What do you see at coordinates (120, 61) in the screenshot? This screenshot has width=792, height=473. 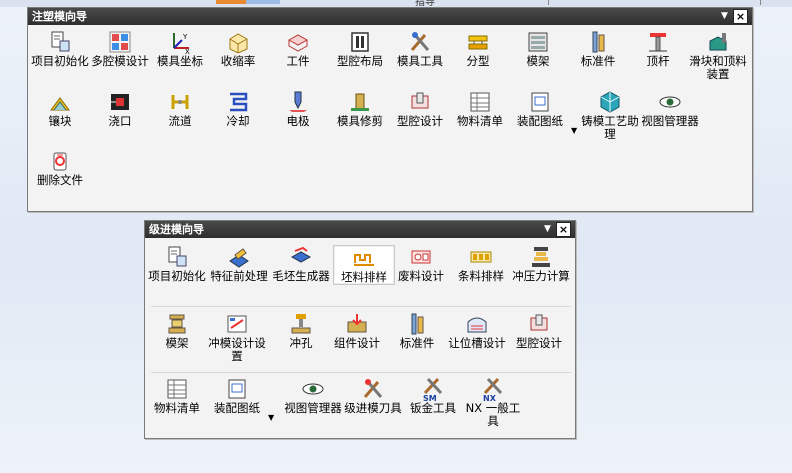 I see `tool-label: 多腔模设计` at bounding box center [120, 61].